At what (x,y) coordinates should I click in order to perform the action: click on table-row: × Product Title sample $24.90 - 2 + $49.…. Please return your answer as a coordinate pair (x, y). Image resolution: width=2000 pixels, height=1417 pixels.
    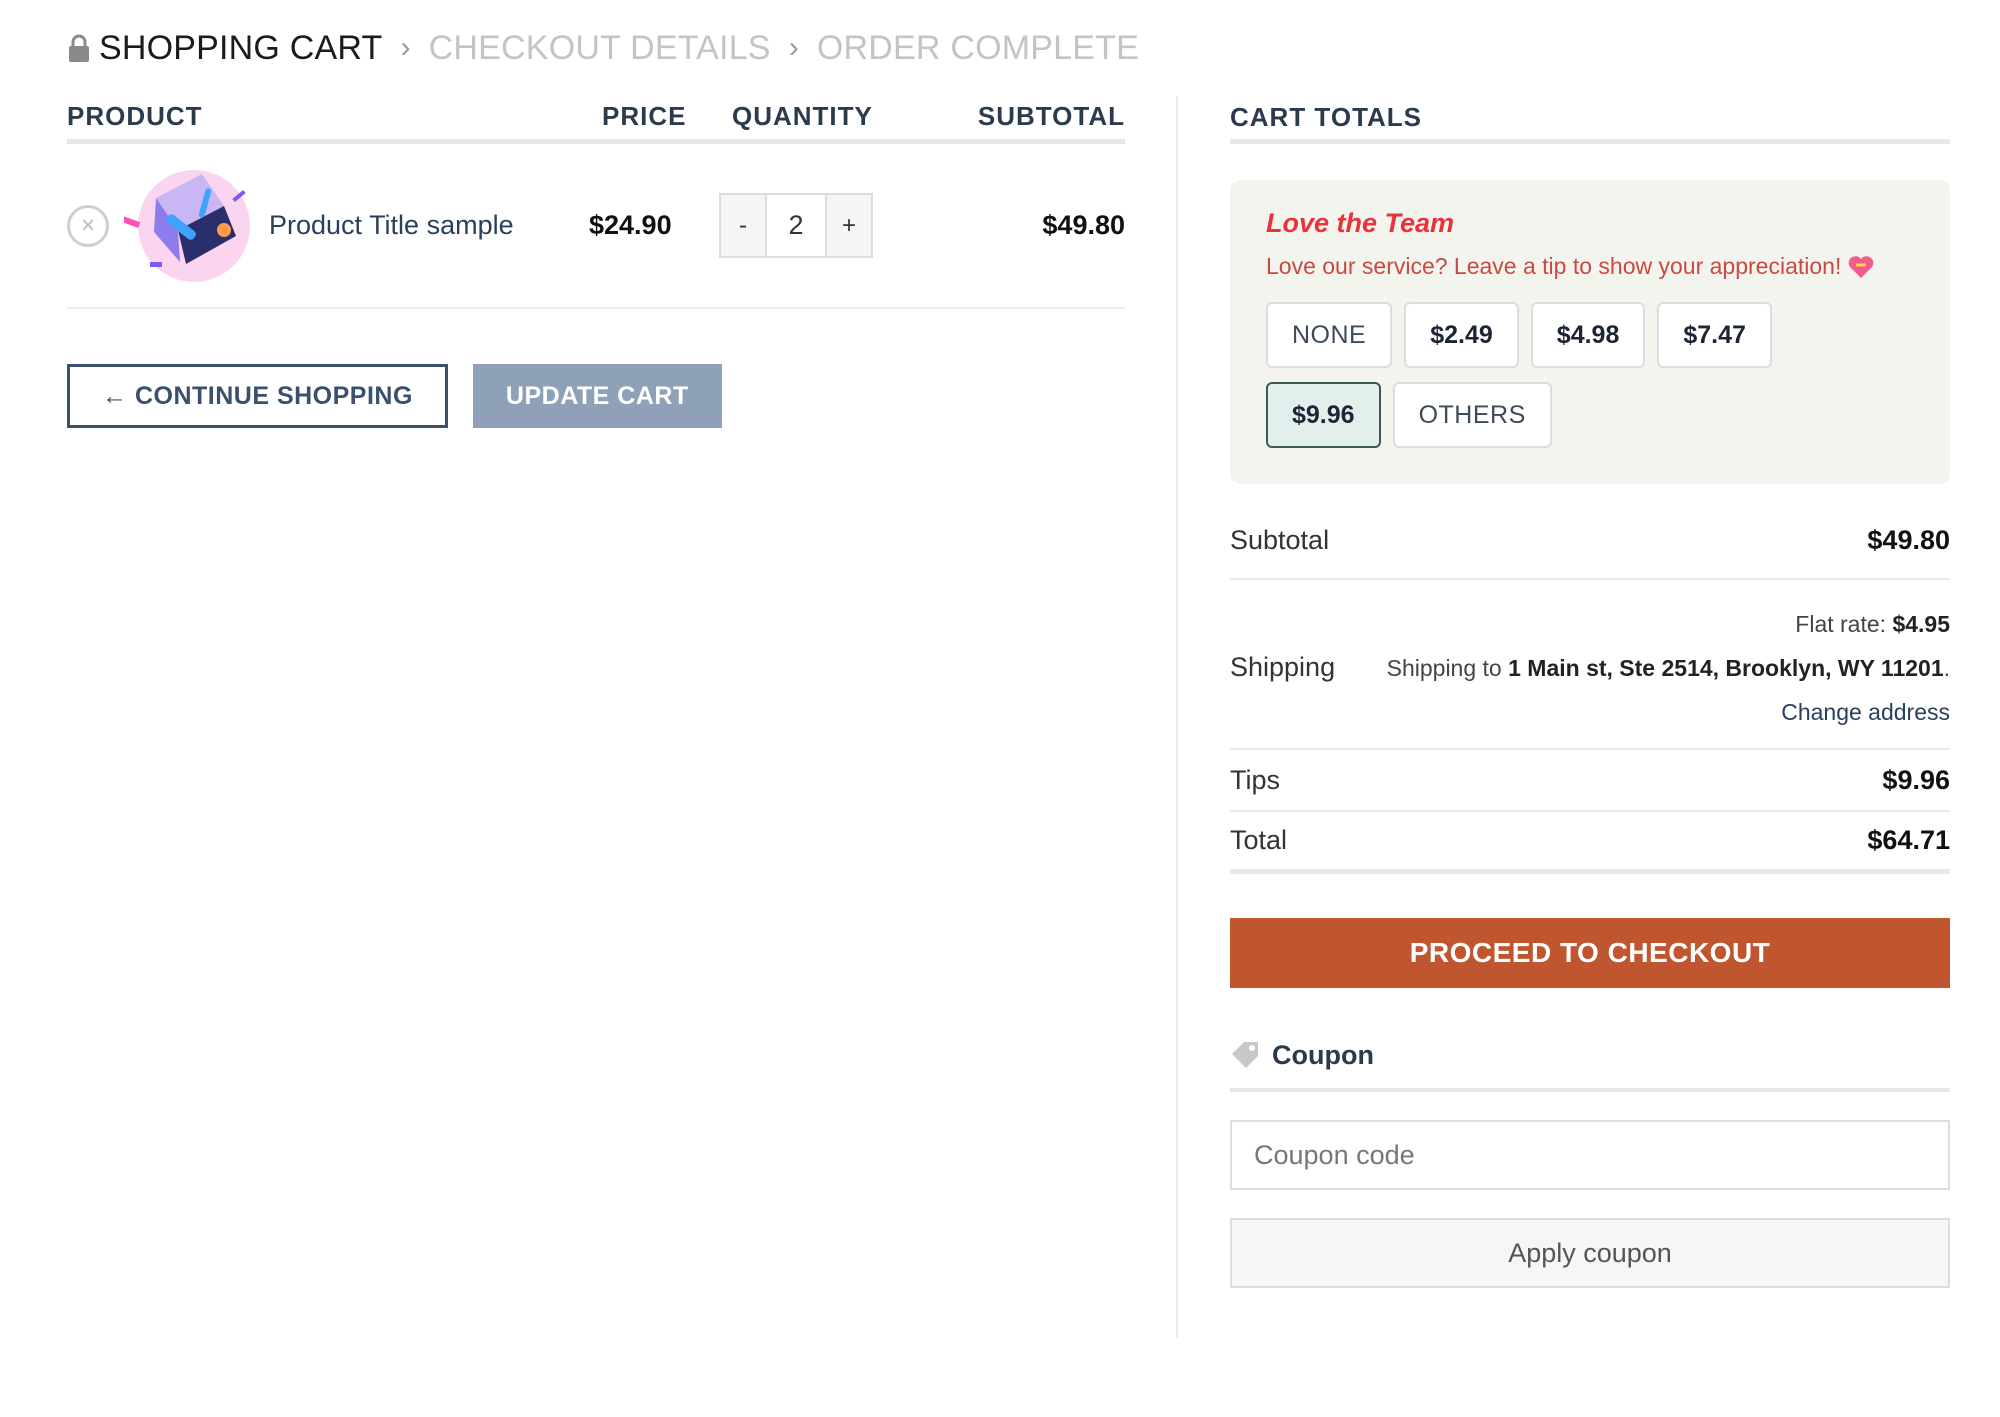
    Looking at the image, I should click on (596, 226).